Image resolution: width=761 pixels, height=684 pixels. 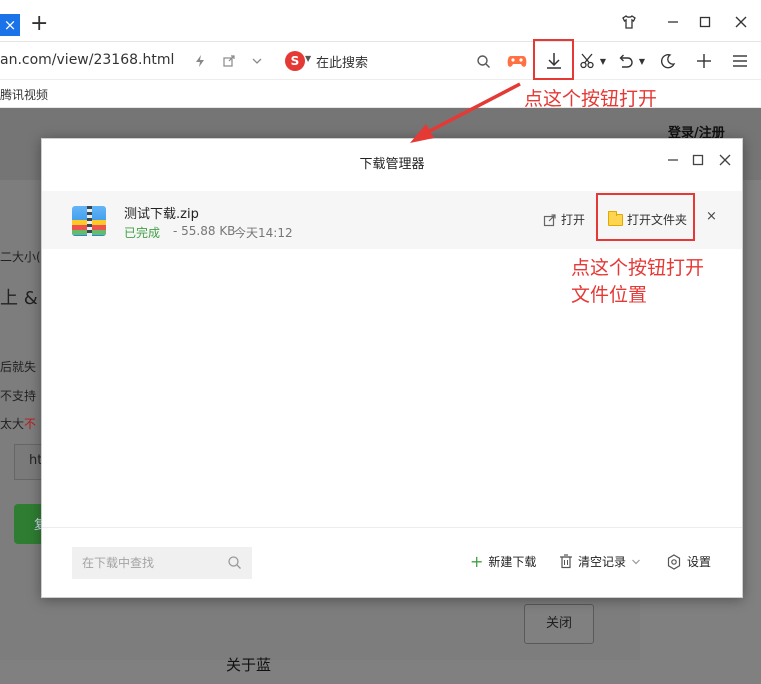 What do you see at coordinates (638, 268) in the screenshot?
I see `annotation-note-folder-line1: 点这个按钮打开` at bounding box center [638, 268].